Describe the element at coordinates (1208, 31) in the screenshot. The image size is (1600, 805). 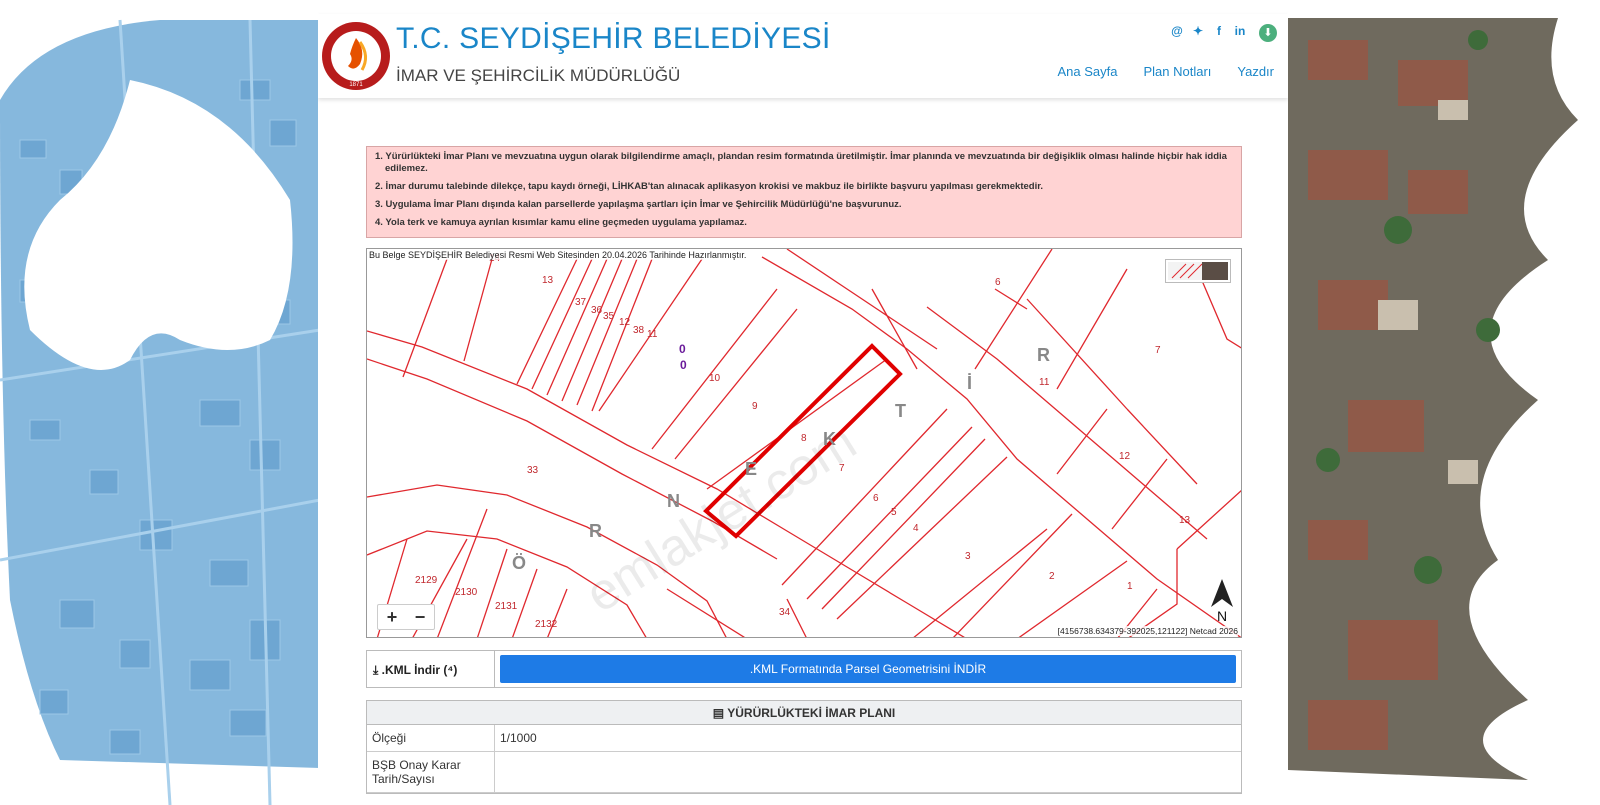
I see `social-links: @ ✦ f in` at that location.